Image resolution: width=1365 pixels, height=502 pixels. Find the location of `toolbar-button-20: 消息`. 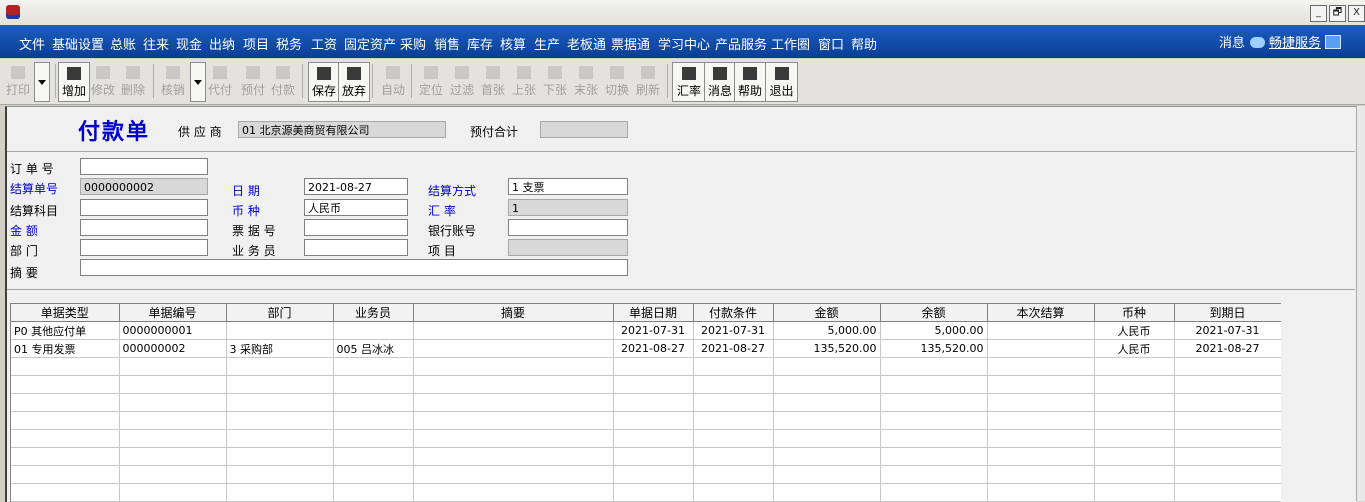

toolbar-button-20: 消息 is located at coordinates (720, 82).